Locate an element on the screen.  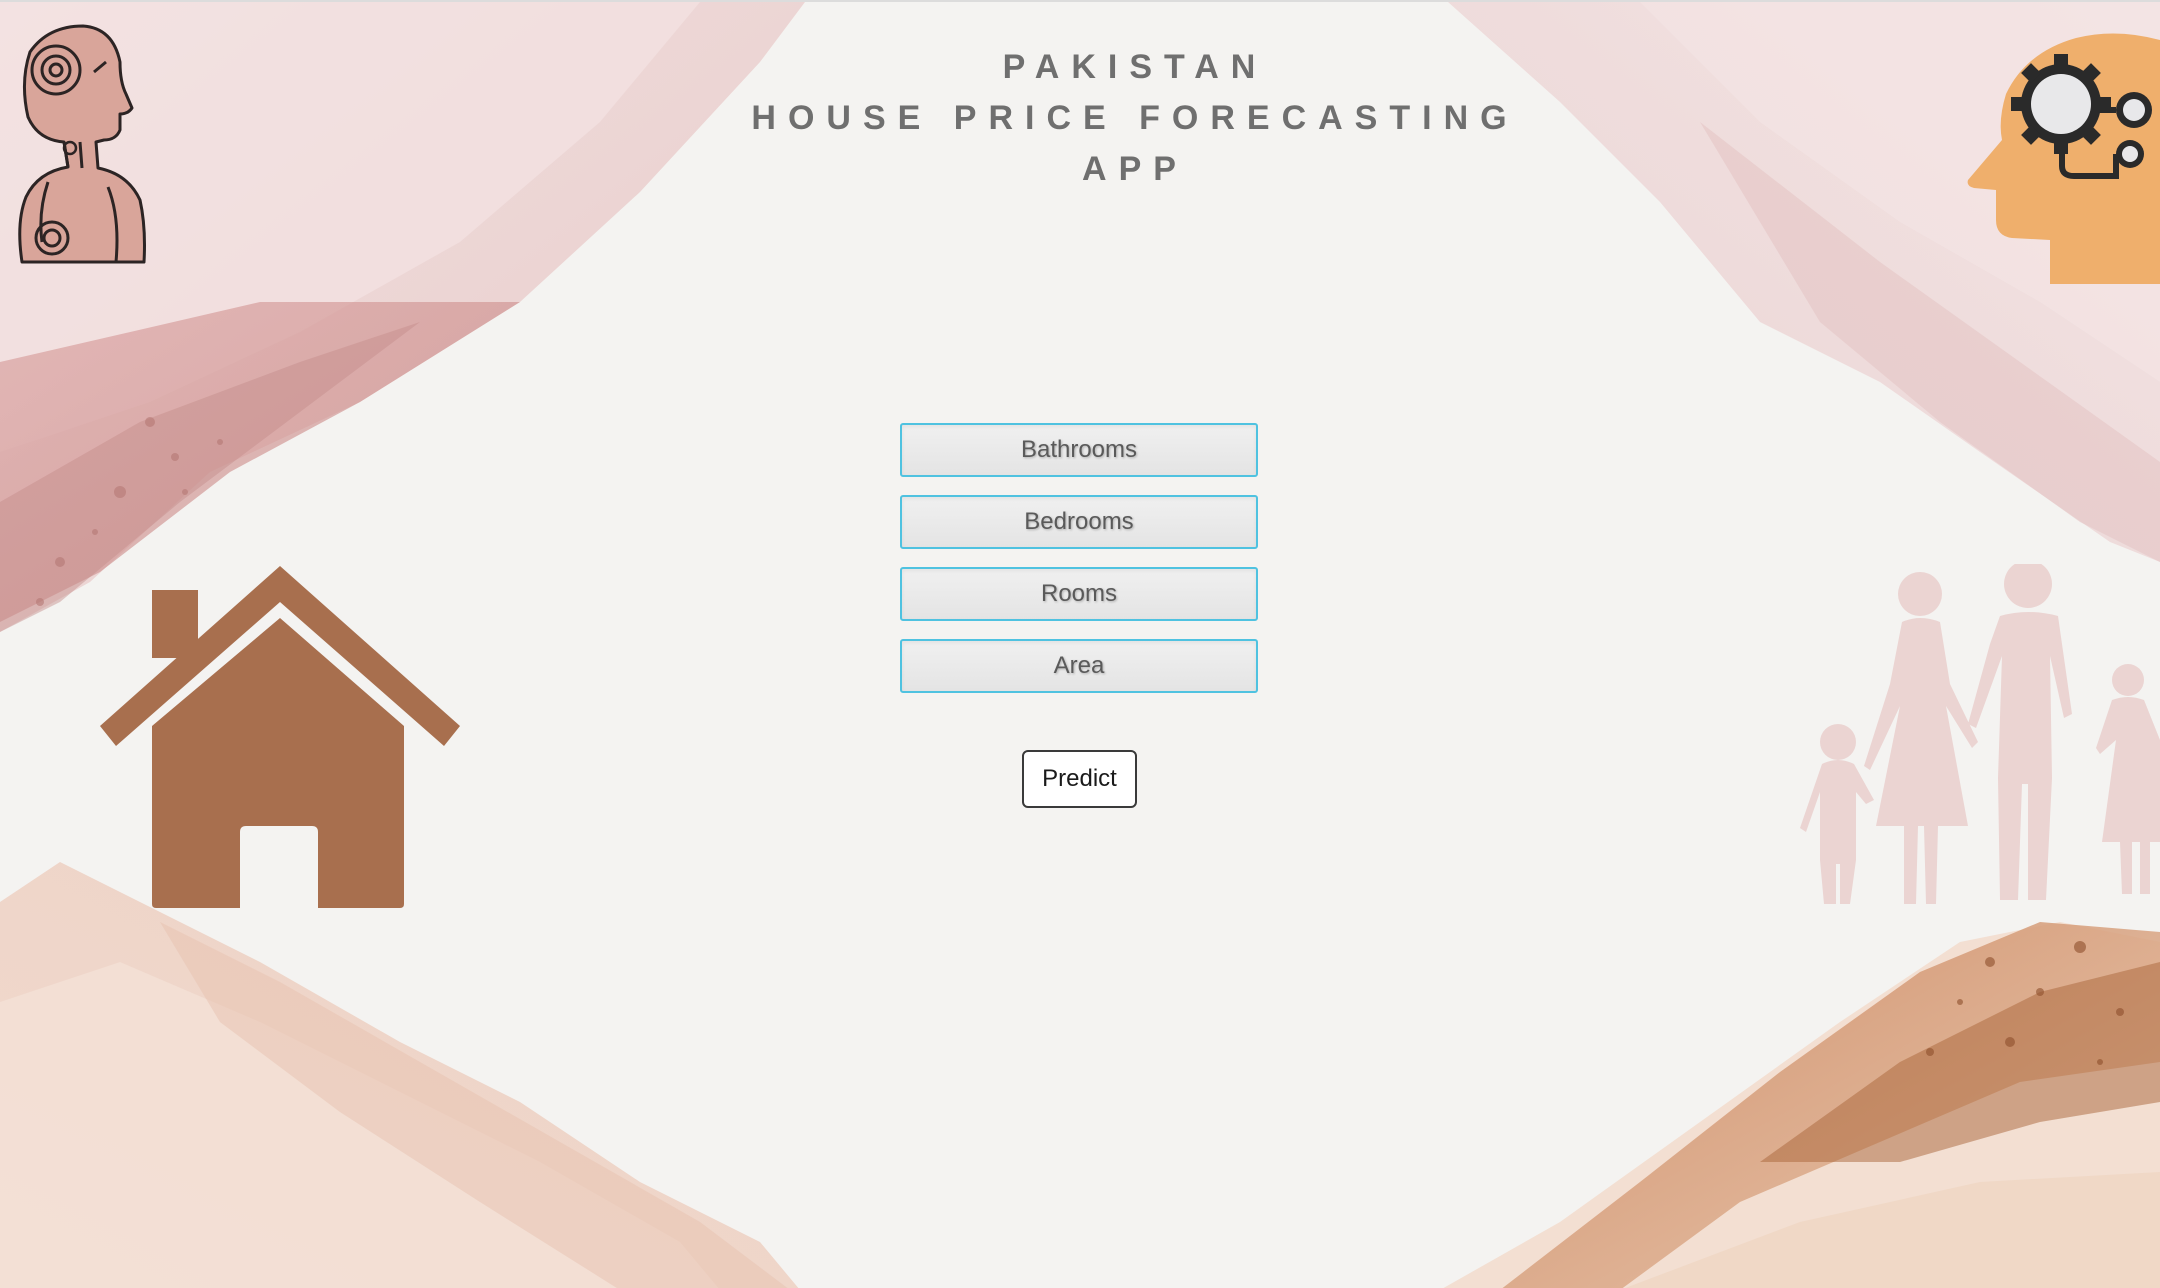
page-title: PAKISTAN HOUSE PRICE FORECASTING APP is located at coordinates (1080, 118).